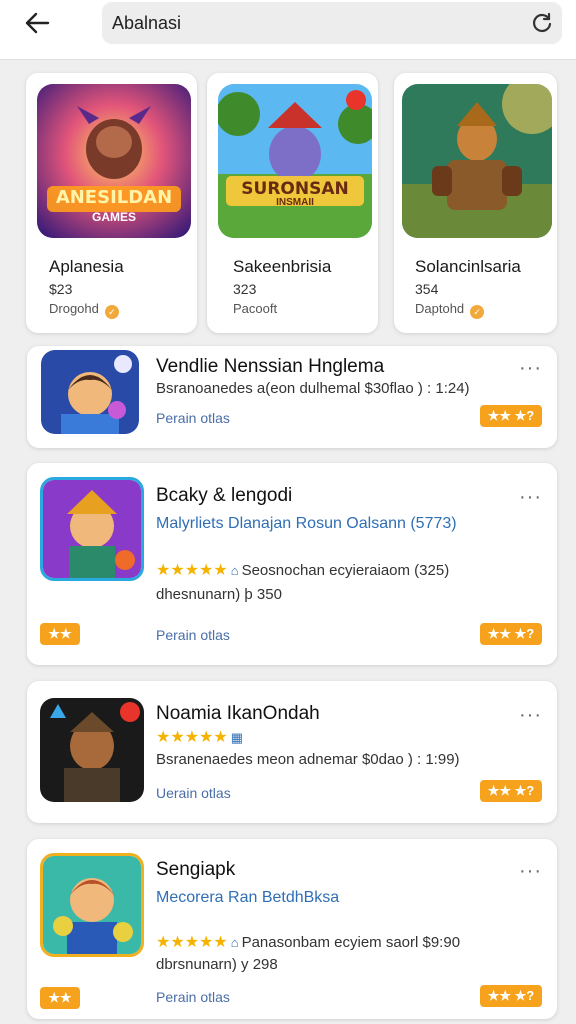 Image resolution: width=576 pixels, height=1024 pixels. What do you see at coordinates (542, 23) in the screenshot?
I see `refresh-icon` at bounding box center [542, 23].